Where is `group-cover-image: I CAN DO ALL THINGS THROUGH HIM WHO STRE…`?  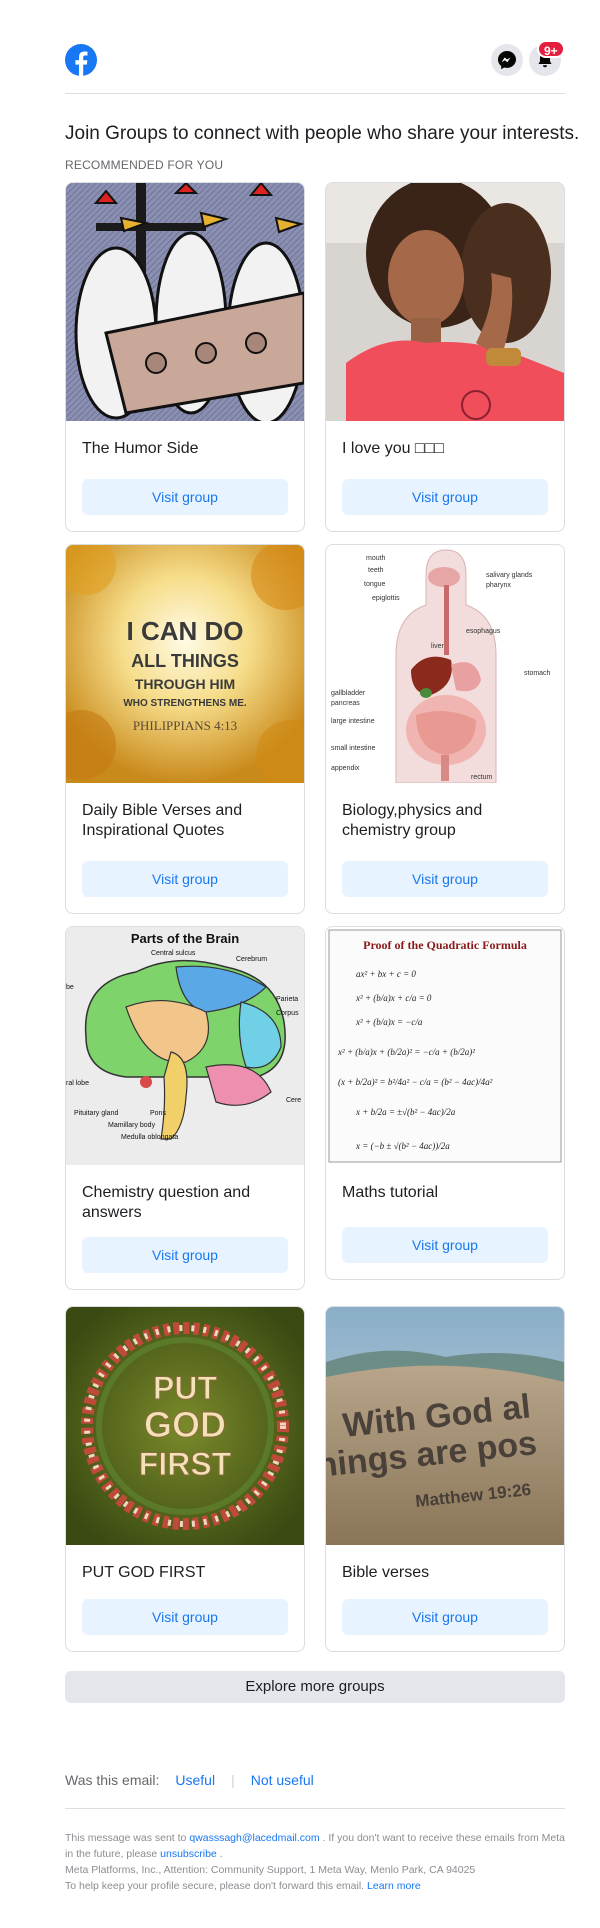
group-cover-image: I CAN DO ALL THINGS THROUGH HIM WHO STRE… is located at coordinates (185, 664).